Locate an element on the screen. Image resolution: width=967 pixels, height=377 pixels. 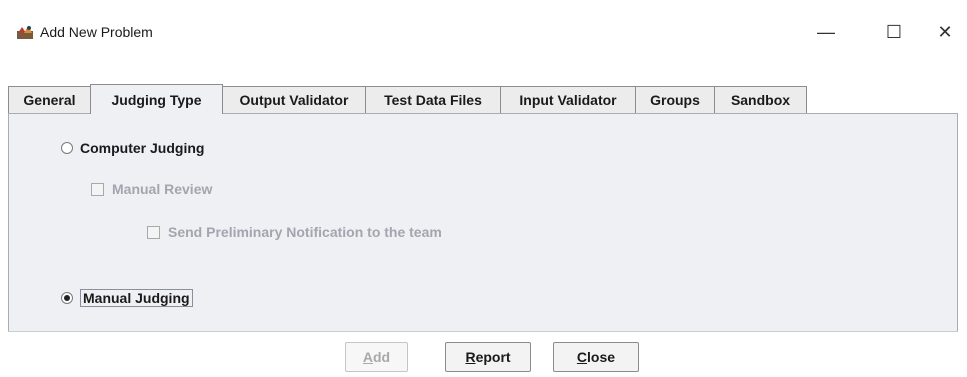
tab-label: Groups is located at coordinates (675, 100).